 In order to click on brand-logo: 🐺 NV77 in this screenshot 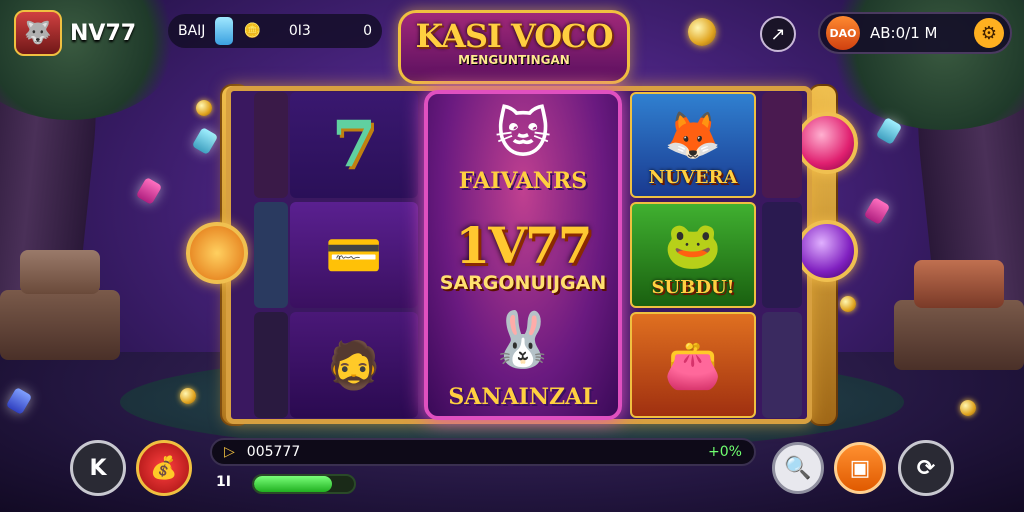, I will do `click(75, 33)`.